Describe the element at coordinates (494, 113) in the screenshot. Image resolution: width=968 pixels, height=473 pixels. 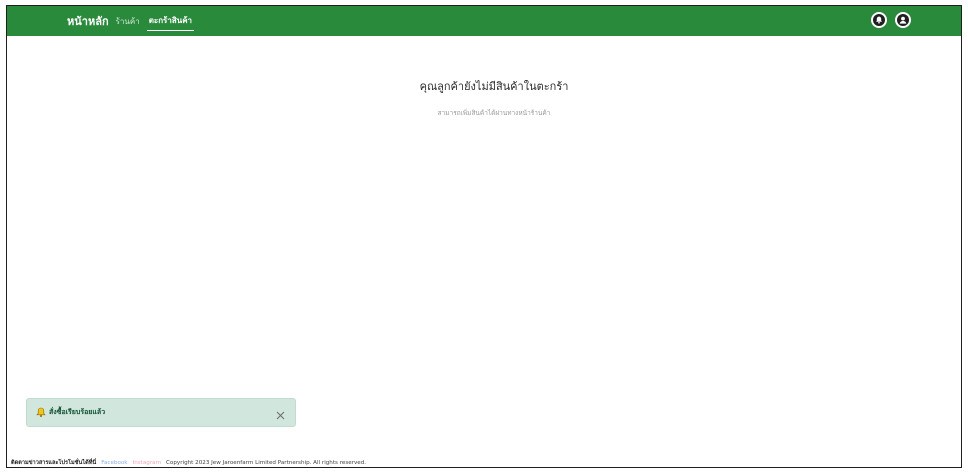
I see `empty-cart-subtitle: สามารถเพิ่มสินค้าได้ผ่านทางหน้าร้านค้า` at that location.